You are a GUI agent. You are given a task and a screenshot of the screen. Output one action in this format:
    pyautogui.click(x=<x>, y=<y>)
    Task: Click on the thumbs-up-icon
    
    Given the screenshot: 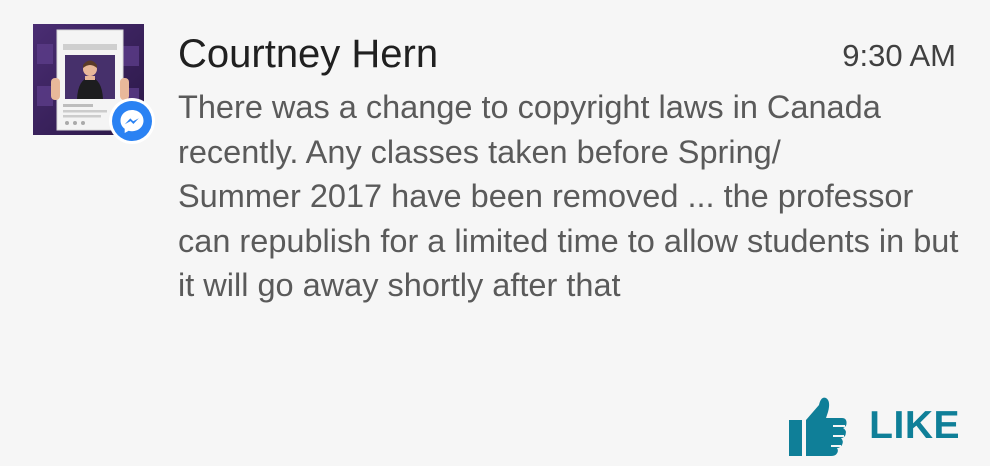 What is the action you would take?
    pyautogui.click(x=818, y=426)
    